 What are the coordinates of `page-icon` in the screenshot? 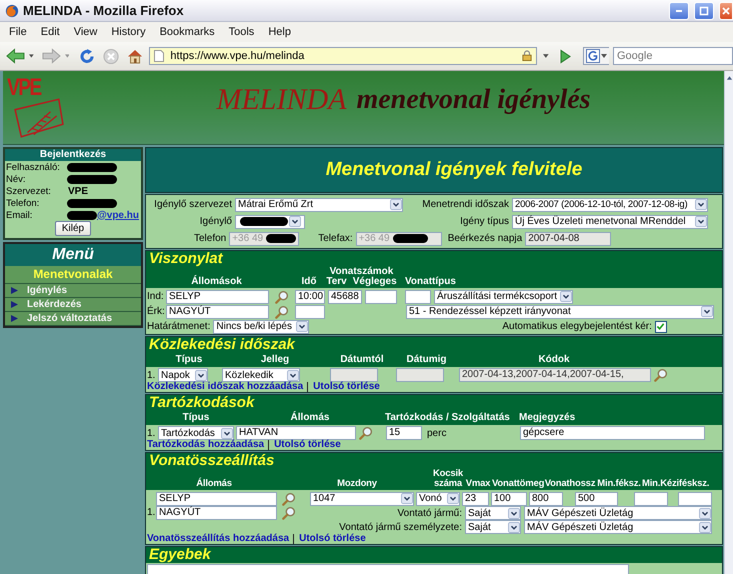 It's located at (159, 56).